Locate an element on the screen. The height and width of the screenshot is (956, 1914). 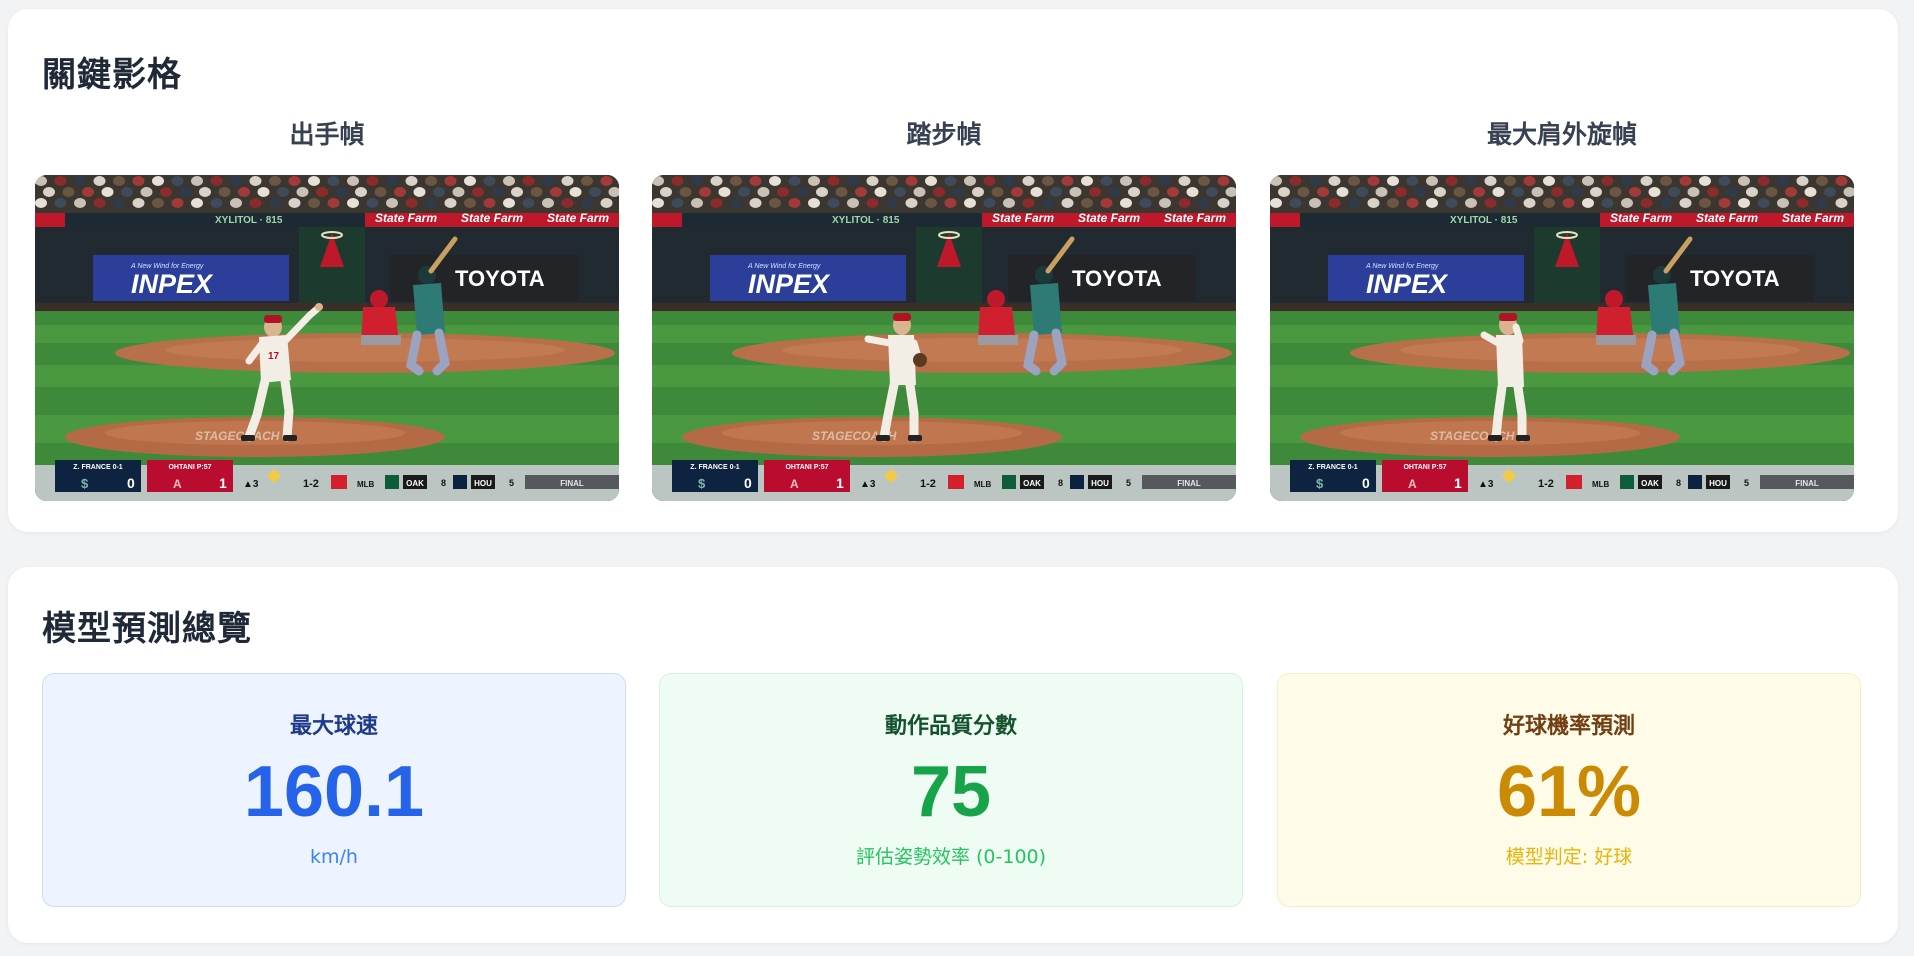
motion-quality-stat: 動作品質分數 75 評估姿勢效率 (0-100) is located at coordinates (951, 790).